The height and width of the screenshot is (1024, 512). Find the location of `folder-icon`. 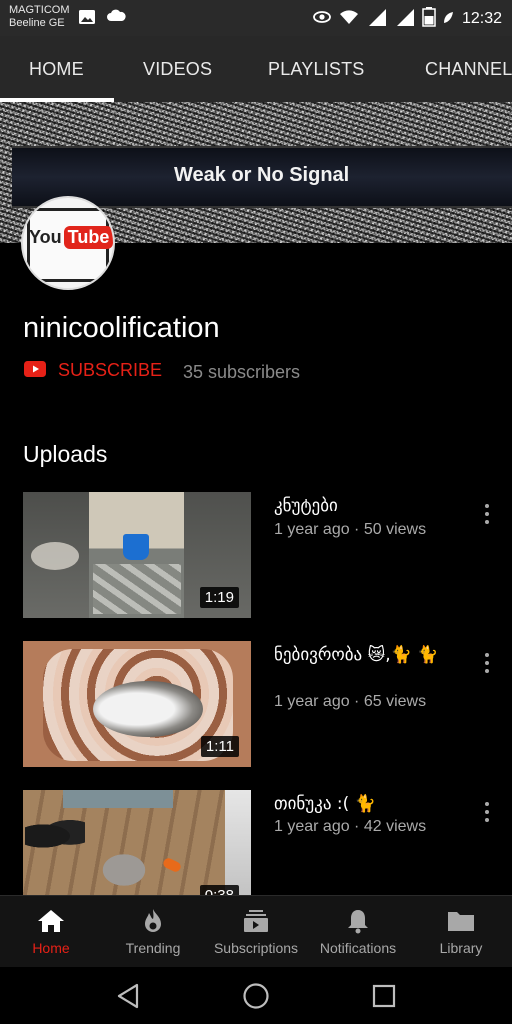

folder-icon is located at coordinates (461, 921).